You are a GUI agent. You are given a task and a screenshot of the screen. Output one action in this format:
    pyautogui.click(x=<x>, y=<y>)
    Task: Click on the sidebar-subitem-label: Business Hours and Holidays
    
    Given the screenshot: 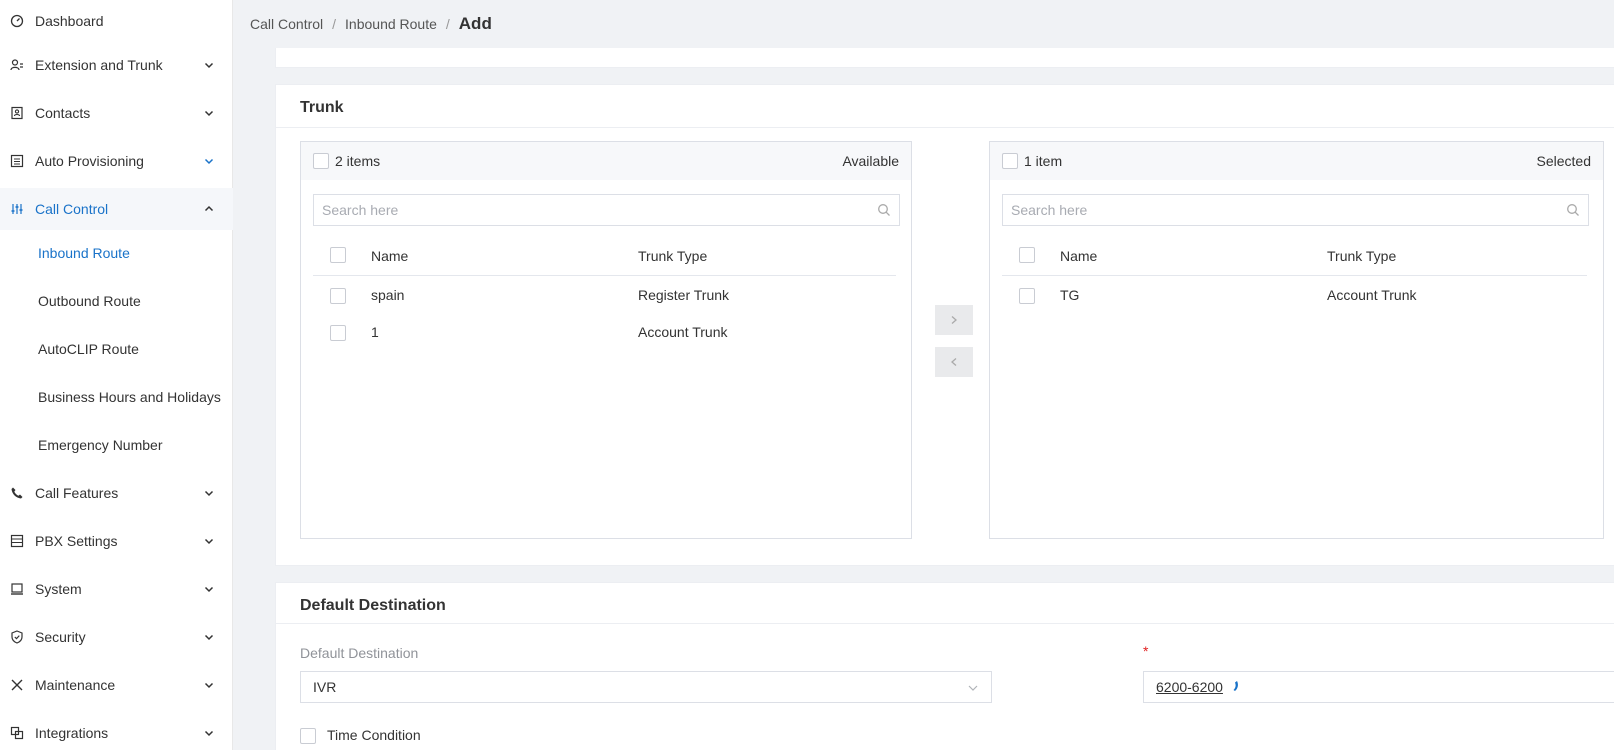 What is the action you would take?
    pyautogui.click(x=129, y=397)
    